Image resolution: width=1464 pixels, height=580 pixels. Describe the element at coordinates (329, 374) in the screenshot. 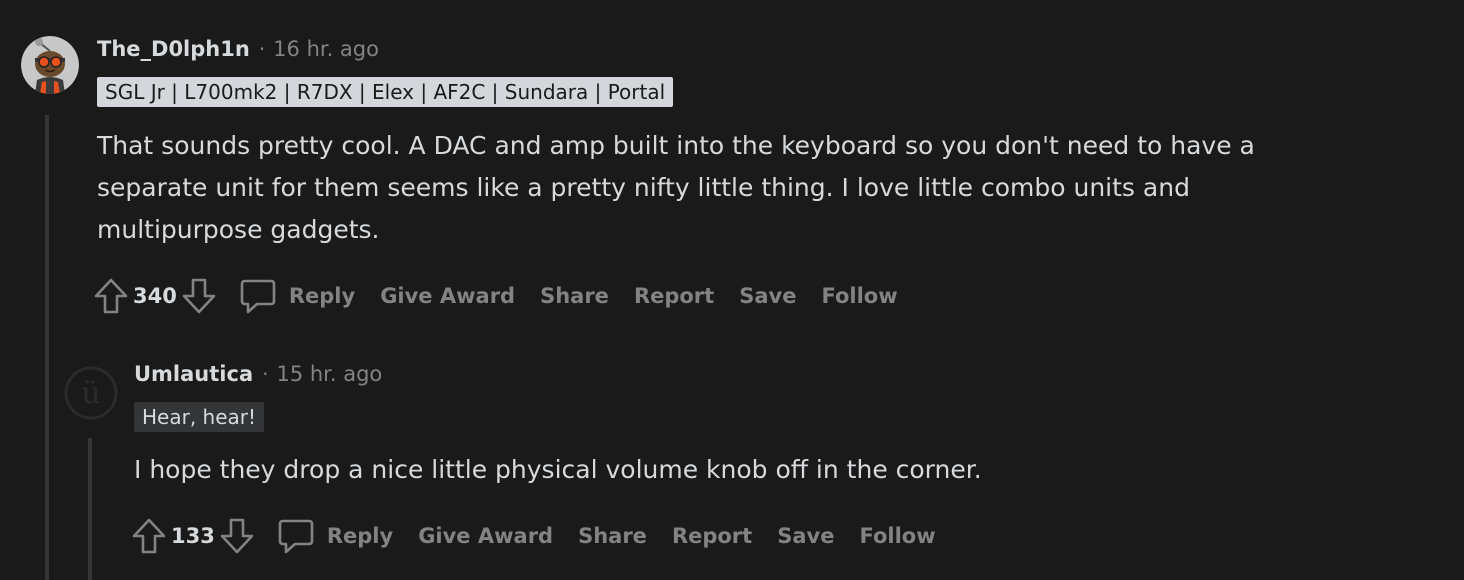

I see `timestamp: 15 hr. ago` at that location.